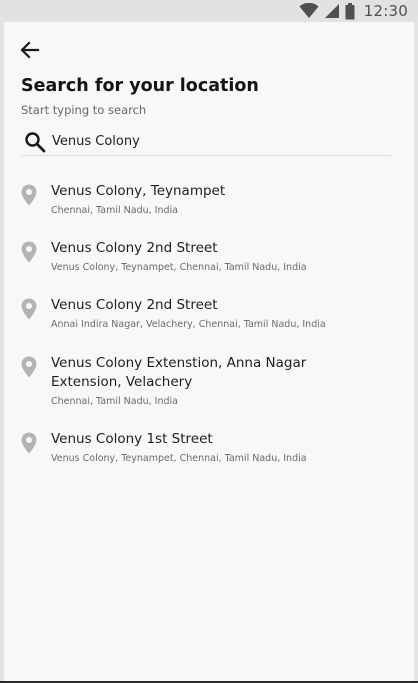  I want to click on back-button, so click(30, 50).